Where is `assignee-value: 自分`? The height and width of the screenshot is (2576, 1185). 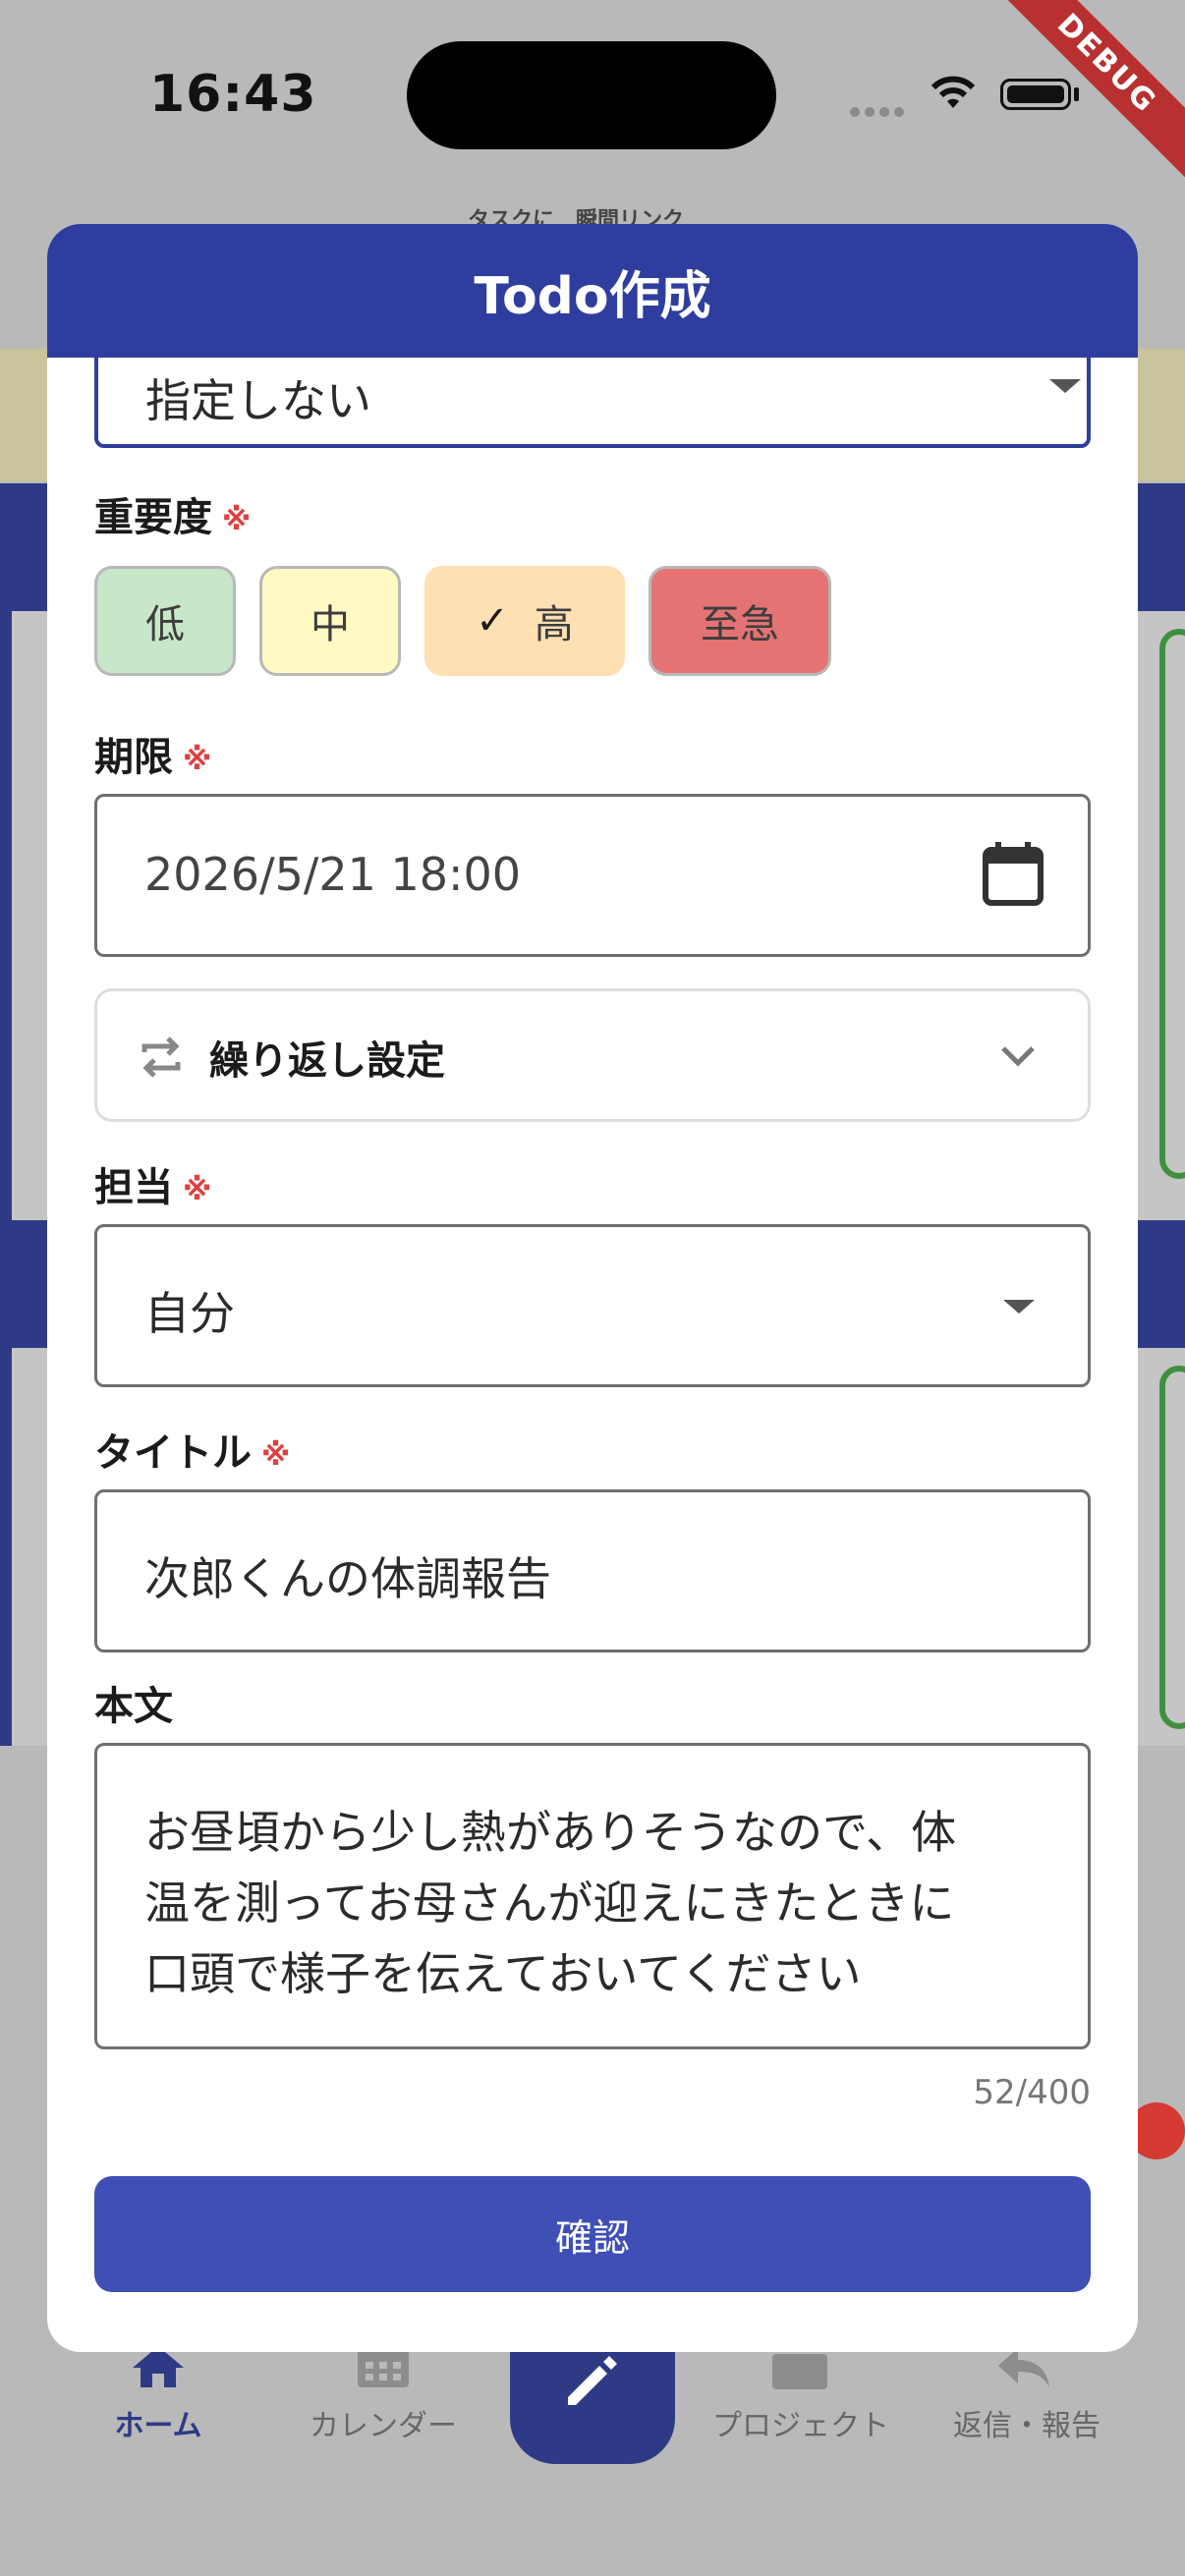
assignee-value: 自分 is located at coordinates (190, 1313).